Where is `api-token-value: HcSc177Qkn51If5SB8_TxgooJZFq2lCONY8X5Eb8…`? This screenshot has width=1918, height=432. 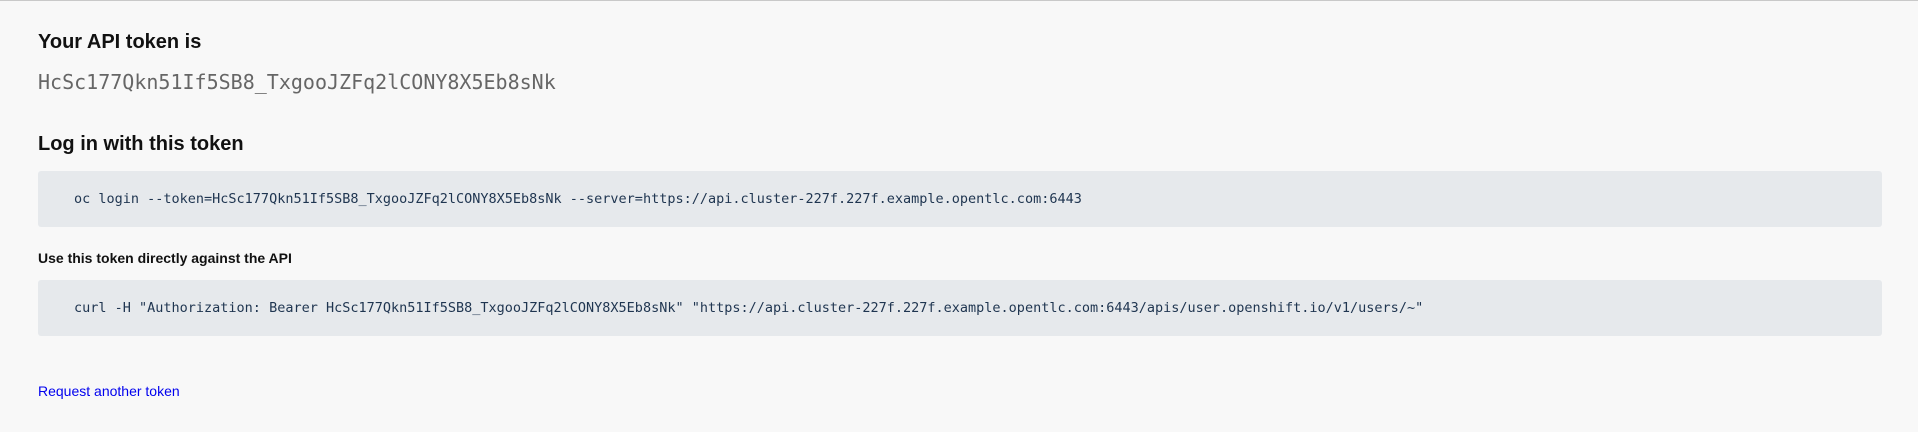
api-token-value: HcSc177Qkn51If5SB8_TxgooJZFq2lCONY8X5Eb8… is located at coordinates (297, 82).